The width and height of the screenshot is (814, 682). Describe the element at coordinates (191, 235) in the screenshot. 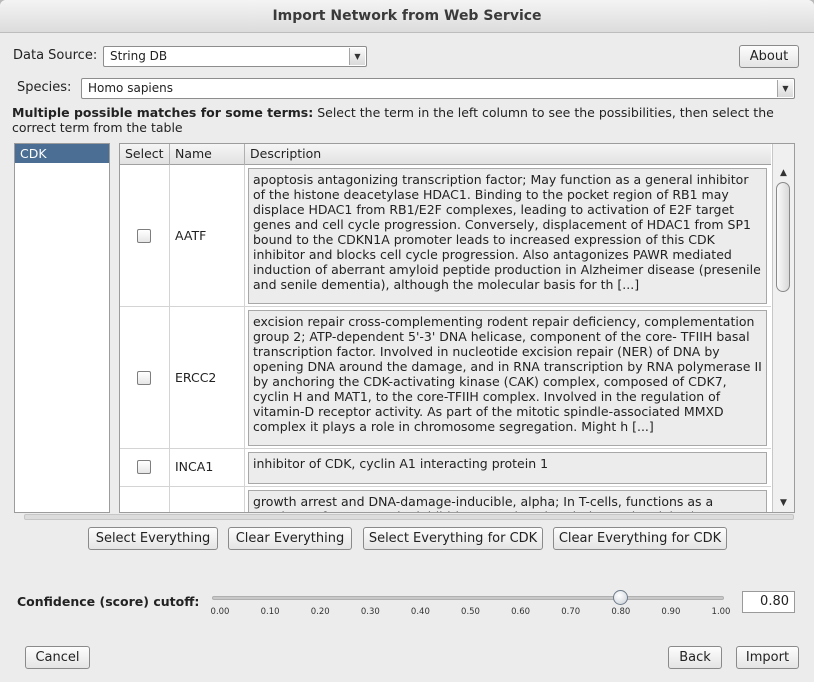

I see `row-name: AATF` at that location.